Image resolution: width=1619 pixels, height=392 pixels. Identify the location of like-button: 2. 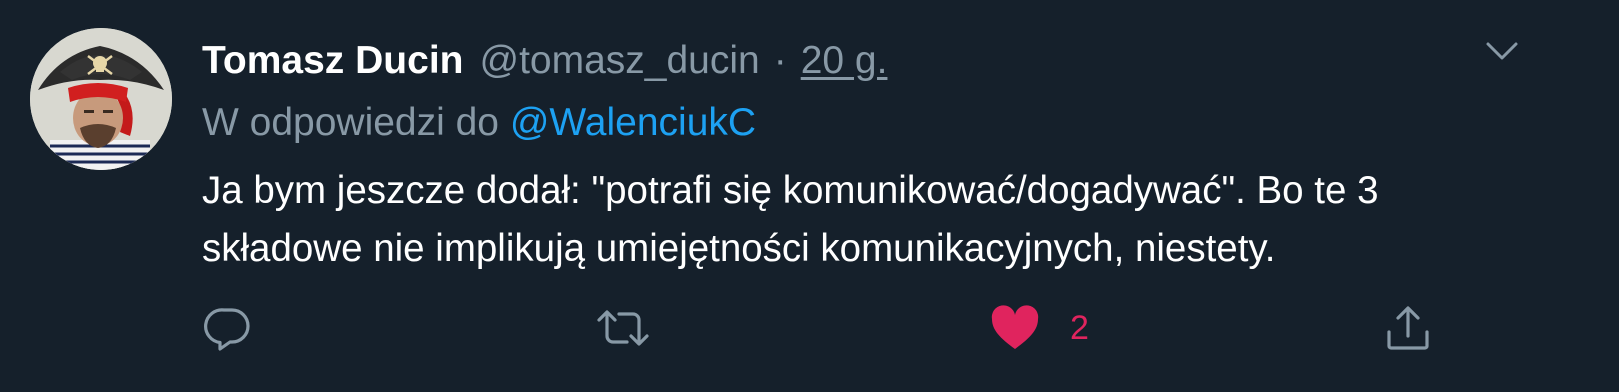
(1039, 328).